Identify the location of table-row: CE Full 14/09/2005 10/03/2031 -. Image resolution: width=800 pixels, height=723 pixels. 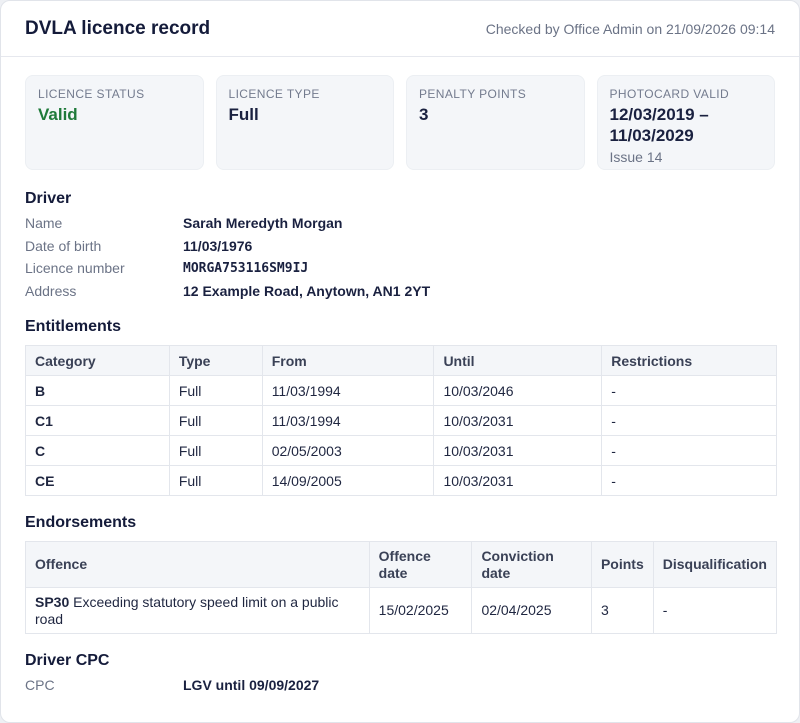
(401, 480).